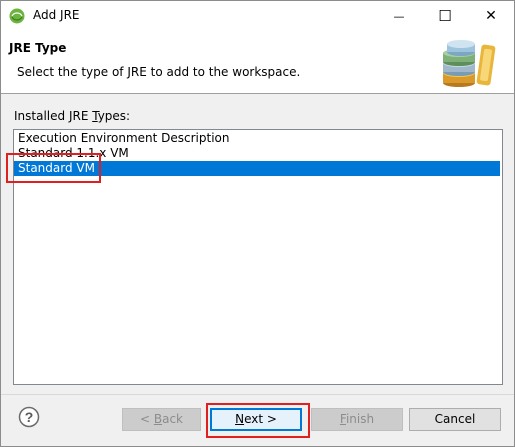 The width and height of the screenshot is (515, 447). I want to click on back-button: < Back, so click(161, 419).